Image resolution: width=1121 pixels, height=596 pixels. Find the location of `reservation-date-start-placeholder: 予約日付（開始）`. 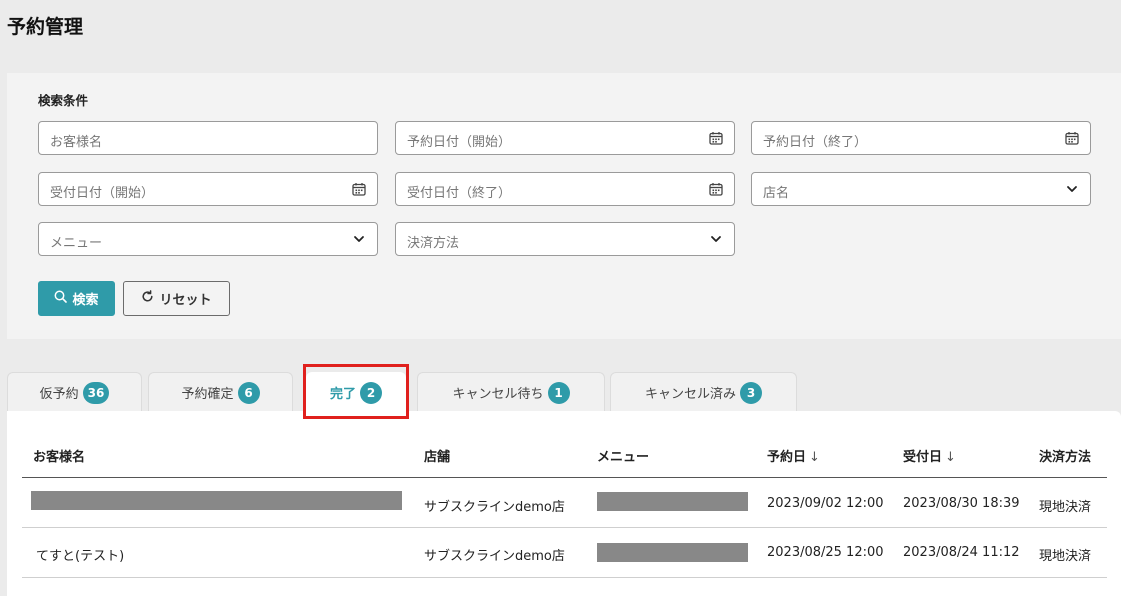

reservation-date-start-placeholder: 予約日付（開始） is located at coordinates (459, 142).